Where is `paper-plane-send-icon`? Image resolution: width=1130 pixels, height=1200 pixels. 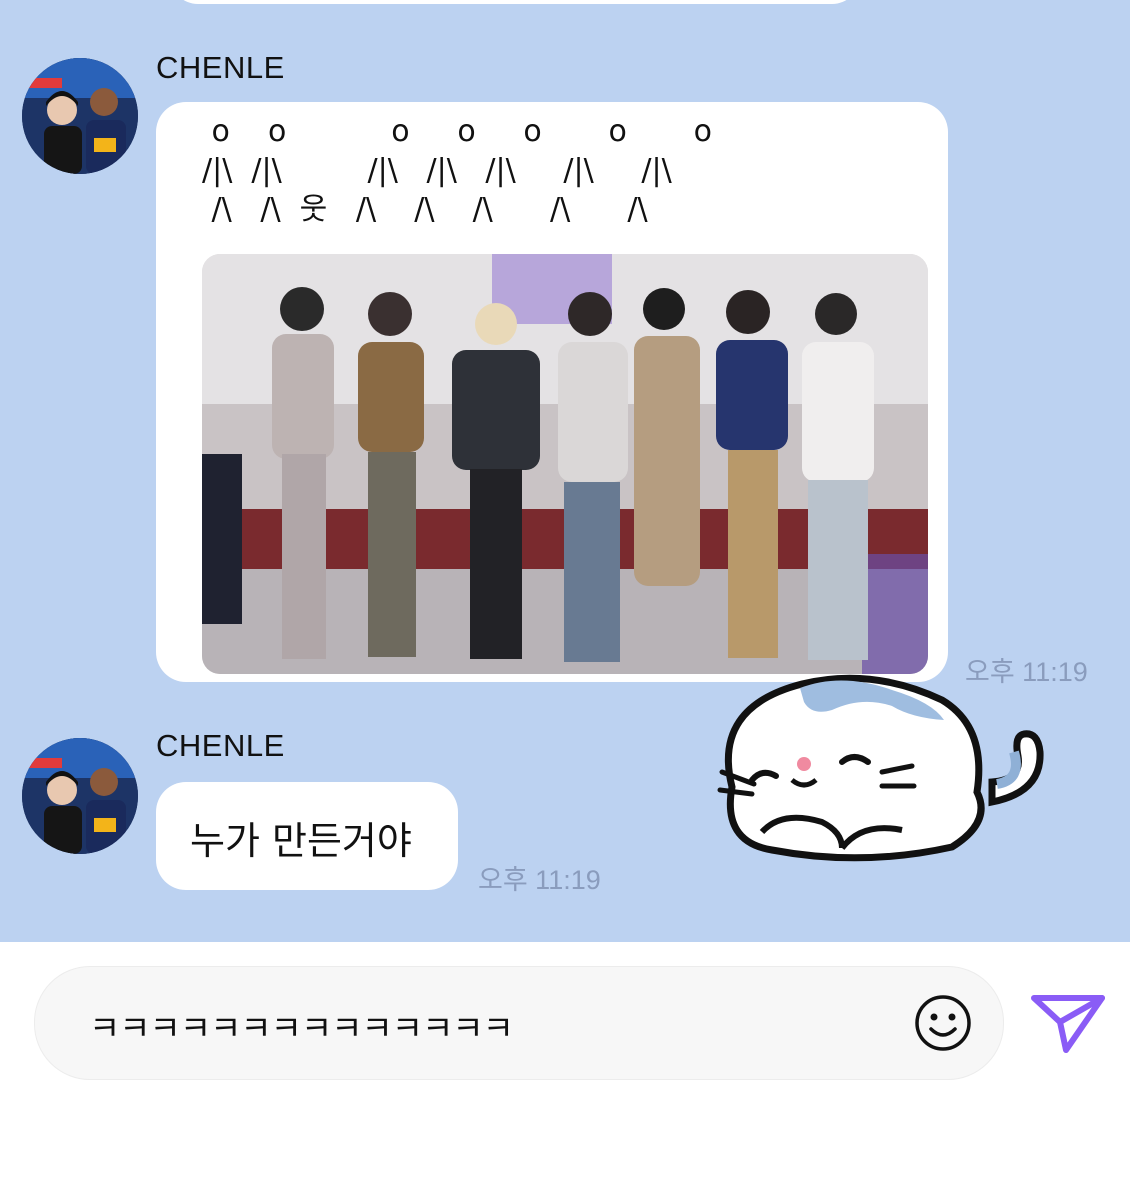
paper-plane-send-icon is located at coordinates (1068, 1024).